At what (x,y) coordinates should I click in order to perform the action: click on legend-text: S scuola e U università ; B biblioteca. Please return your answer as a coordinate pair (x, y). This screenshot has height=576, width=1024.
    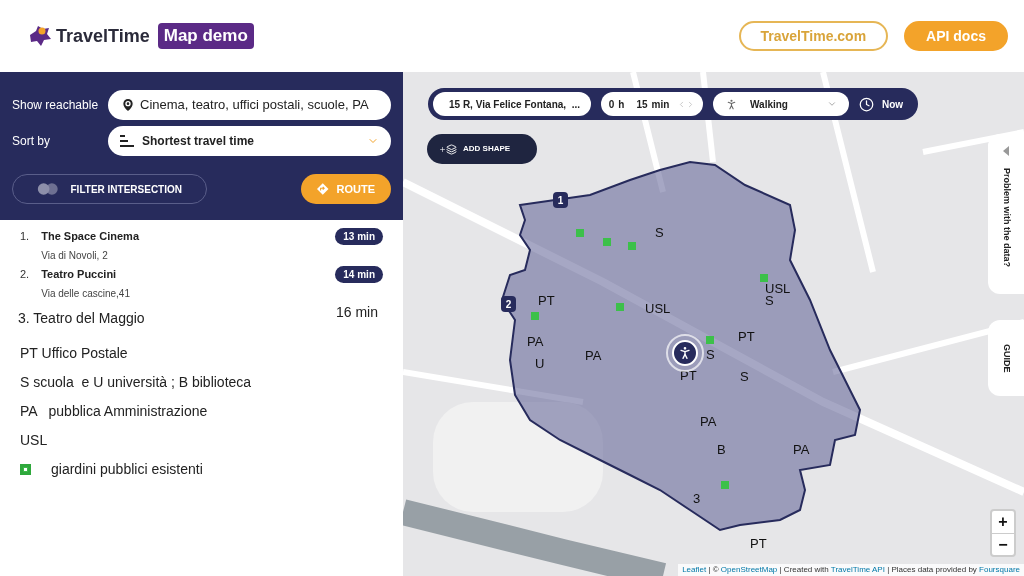
    Looking at the image, I should click on (136, 382).